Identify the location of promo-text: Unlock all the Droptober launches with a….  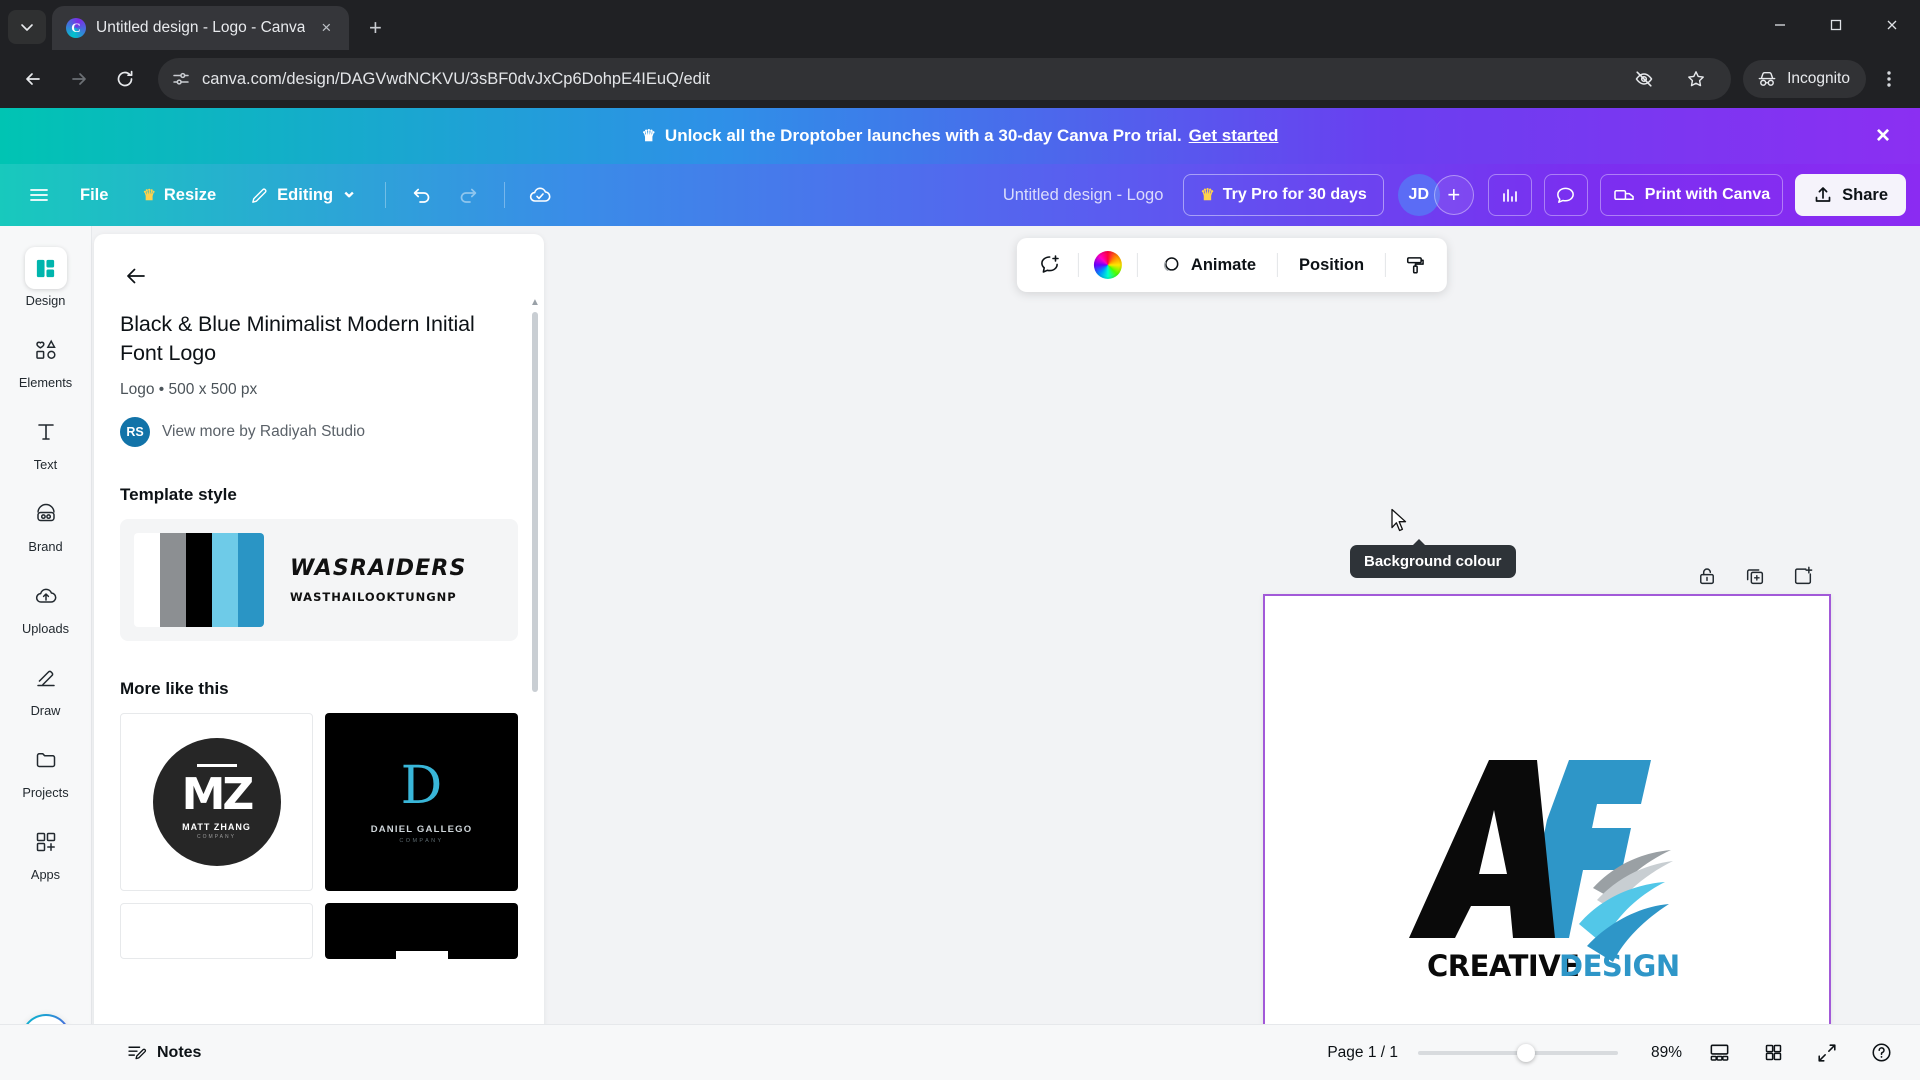
(923, 135).